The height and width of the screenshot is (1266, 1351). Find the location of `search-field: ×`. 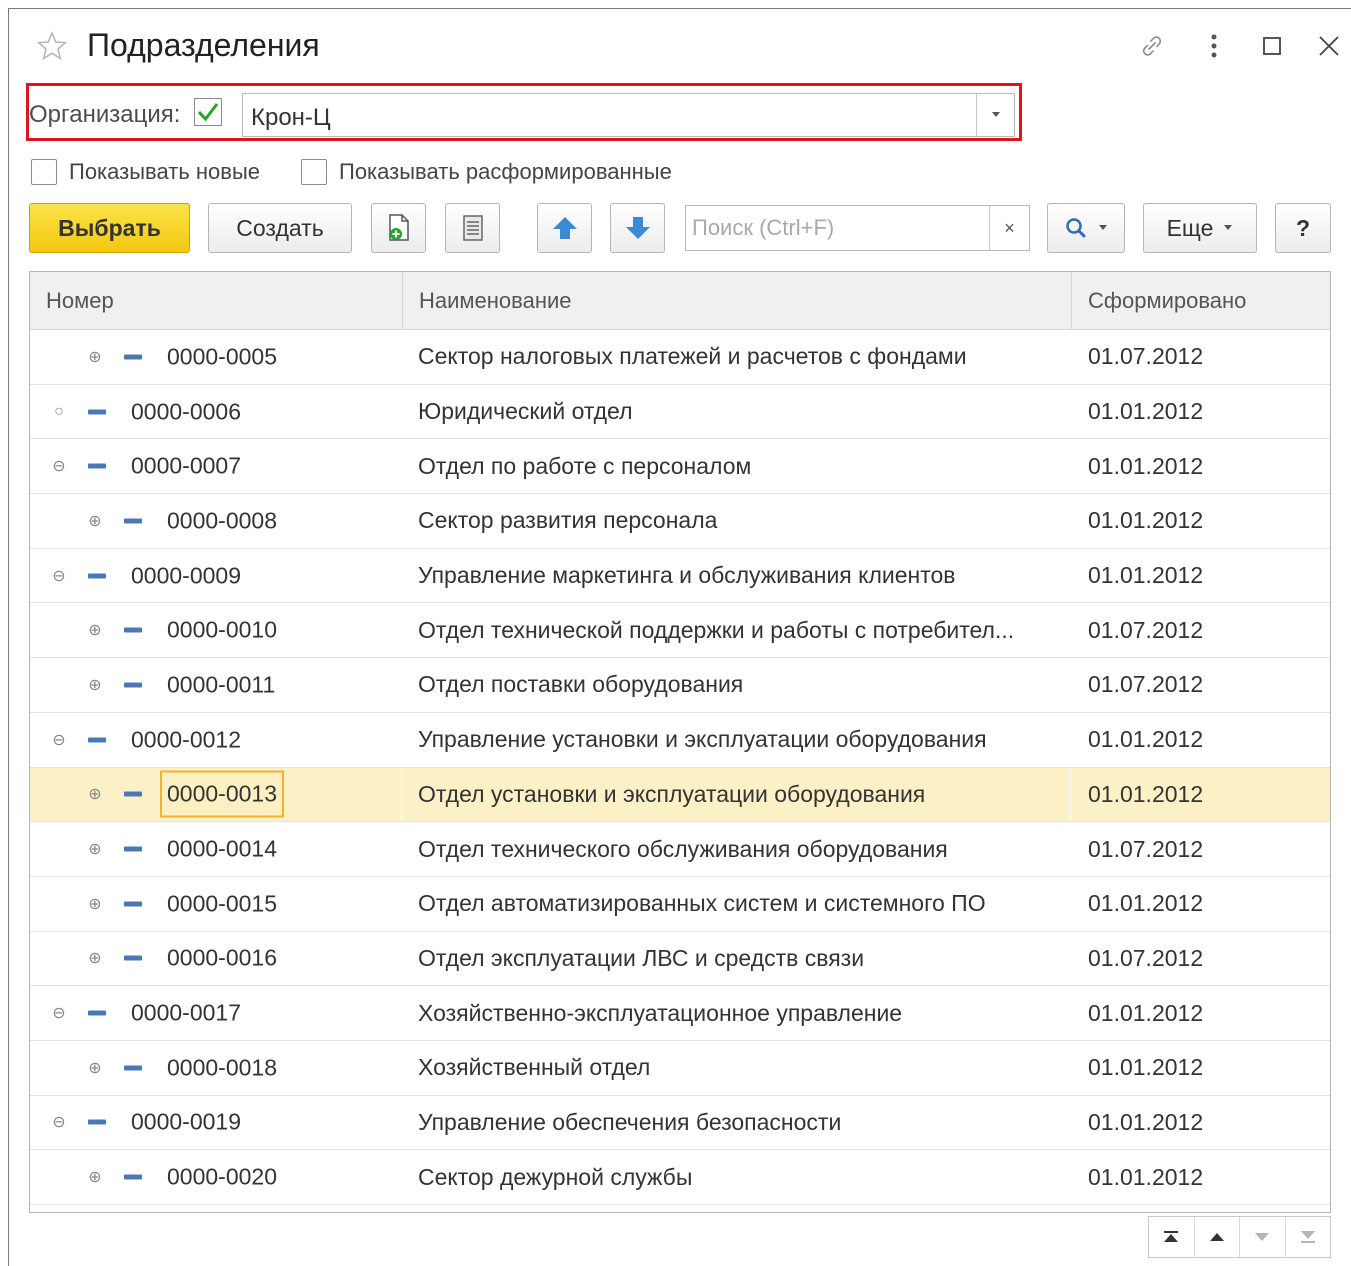

search-field: × is located at coordinates (857, 228).